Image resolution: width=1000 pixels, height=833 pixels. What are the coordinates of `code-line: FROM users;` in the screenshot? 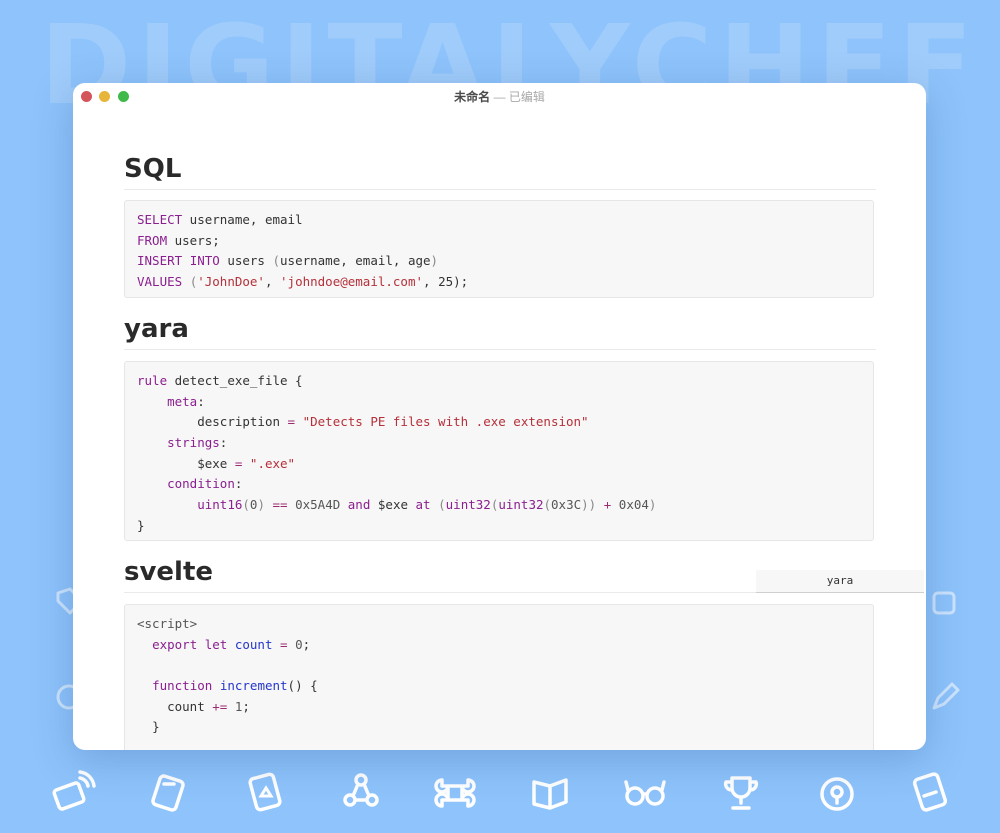 It's located at (499, 241).